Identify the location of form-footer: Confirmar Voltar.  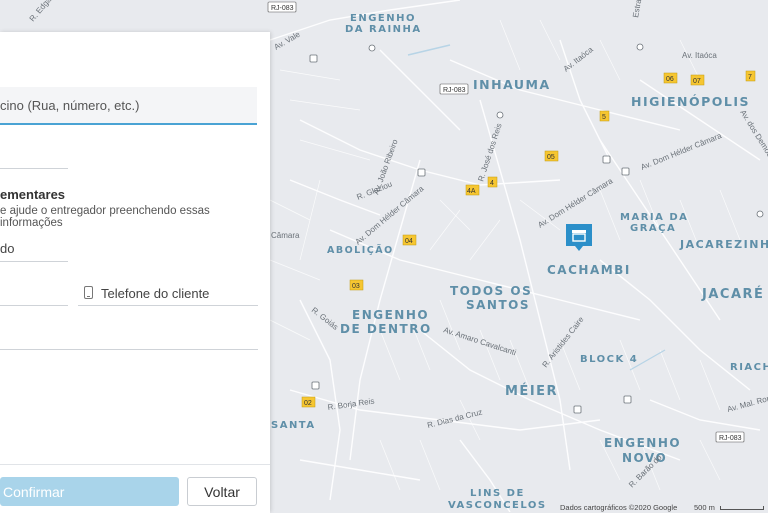
(135, 488).